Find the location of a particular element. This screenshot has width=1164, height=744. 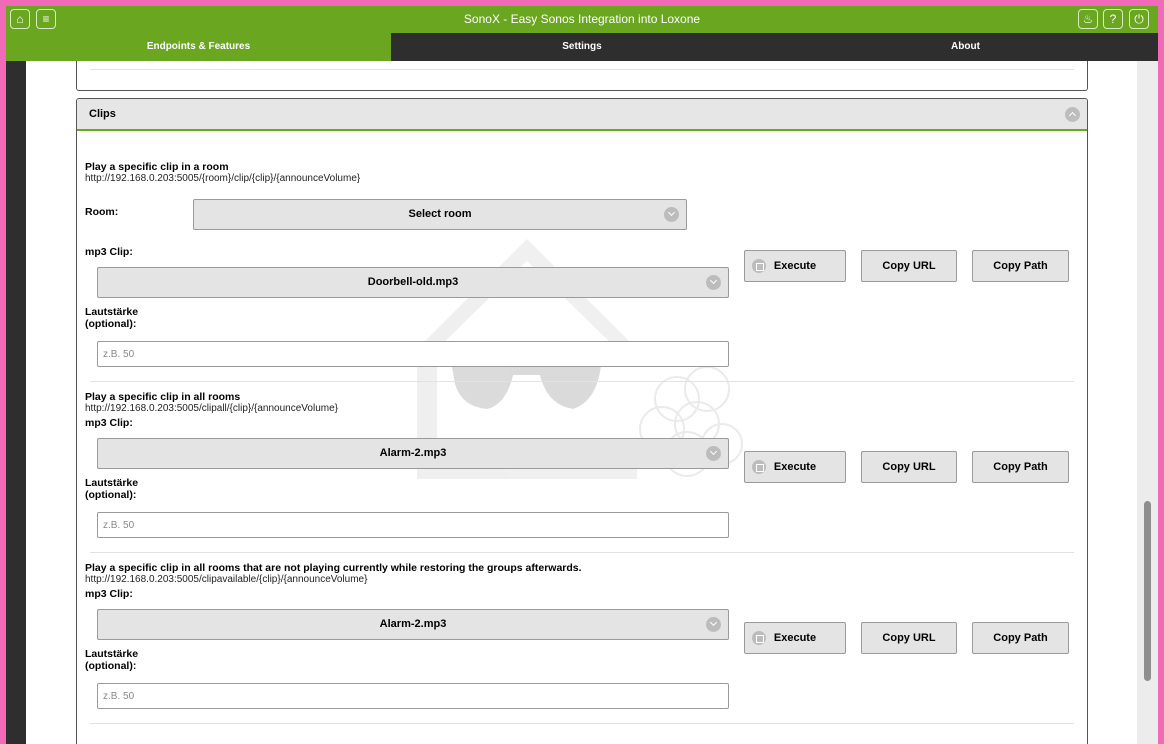

main-tabs: Endpoints & Features Settings About is located at coordinates (582, 47).